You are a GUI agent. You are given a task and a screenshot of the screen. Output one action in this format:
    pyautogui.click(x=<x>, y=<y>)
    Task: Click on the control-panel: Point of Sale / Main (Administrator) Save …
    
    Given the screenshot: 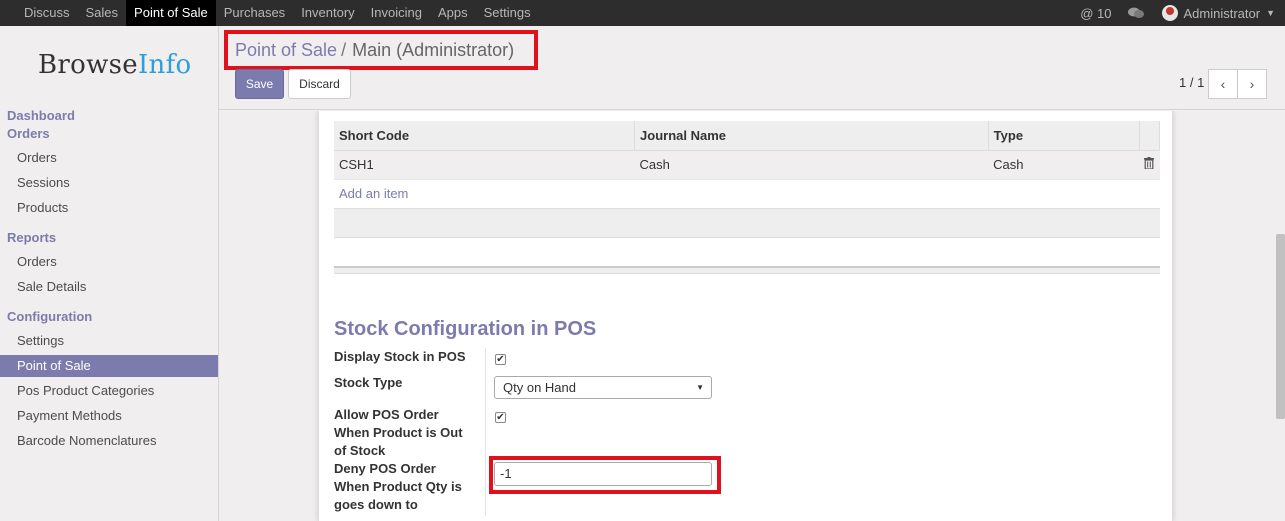 What is the action you would take?
    pyautogui.click(x=752, y=68)
    